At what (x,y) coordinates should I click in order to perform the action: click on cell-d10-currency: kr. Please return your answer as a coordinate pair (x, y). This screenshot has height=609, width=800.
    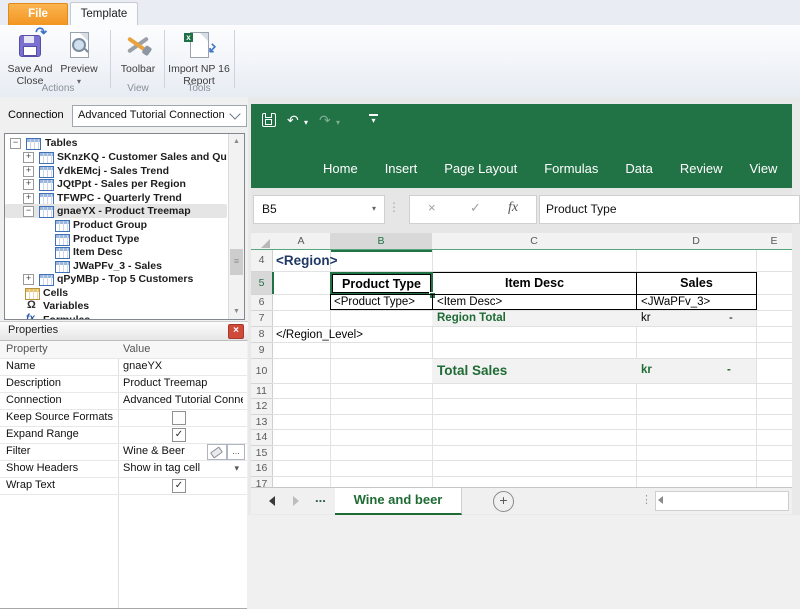
    Looking at the image, I should click on (646, 370).